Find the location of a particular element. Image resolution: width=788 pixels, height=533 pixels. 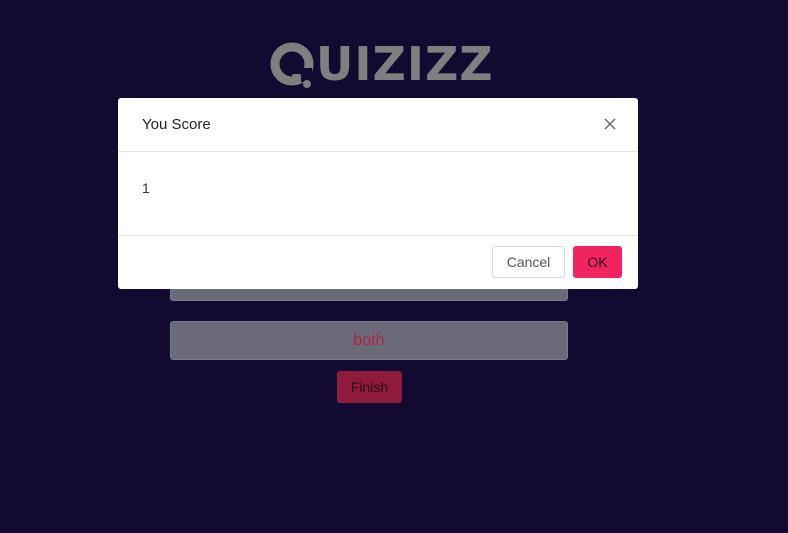

answer-option-label: both is located at coordinates (369, 340).